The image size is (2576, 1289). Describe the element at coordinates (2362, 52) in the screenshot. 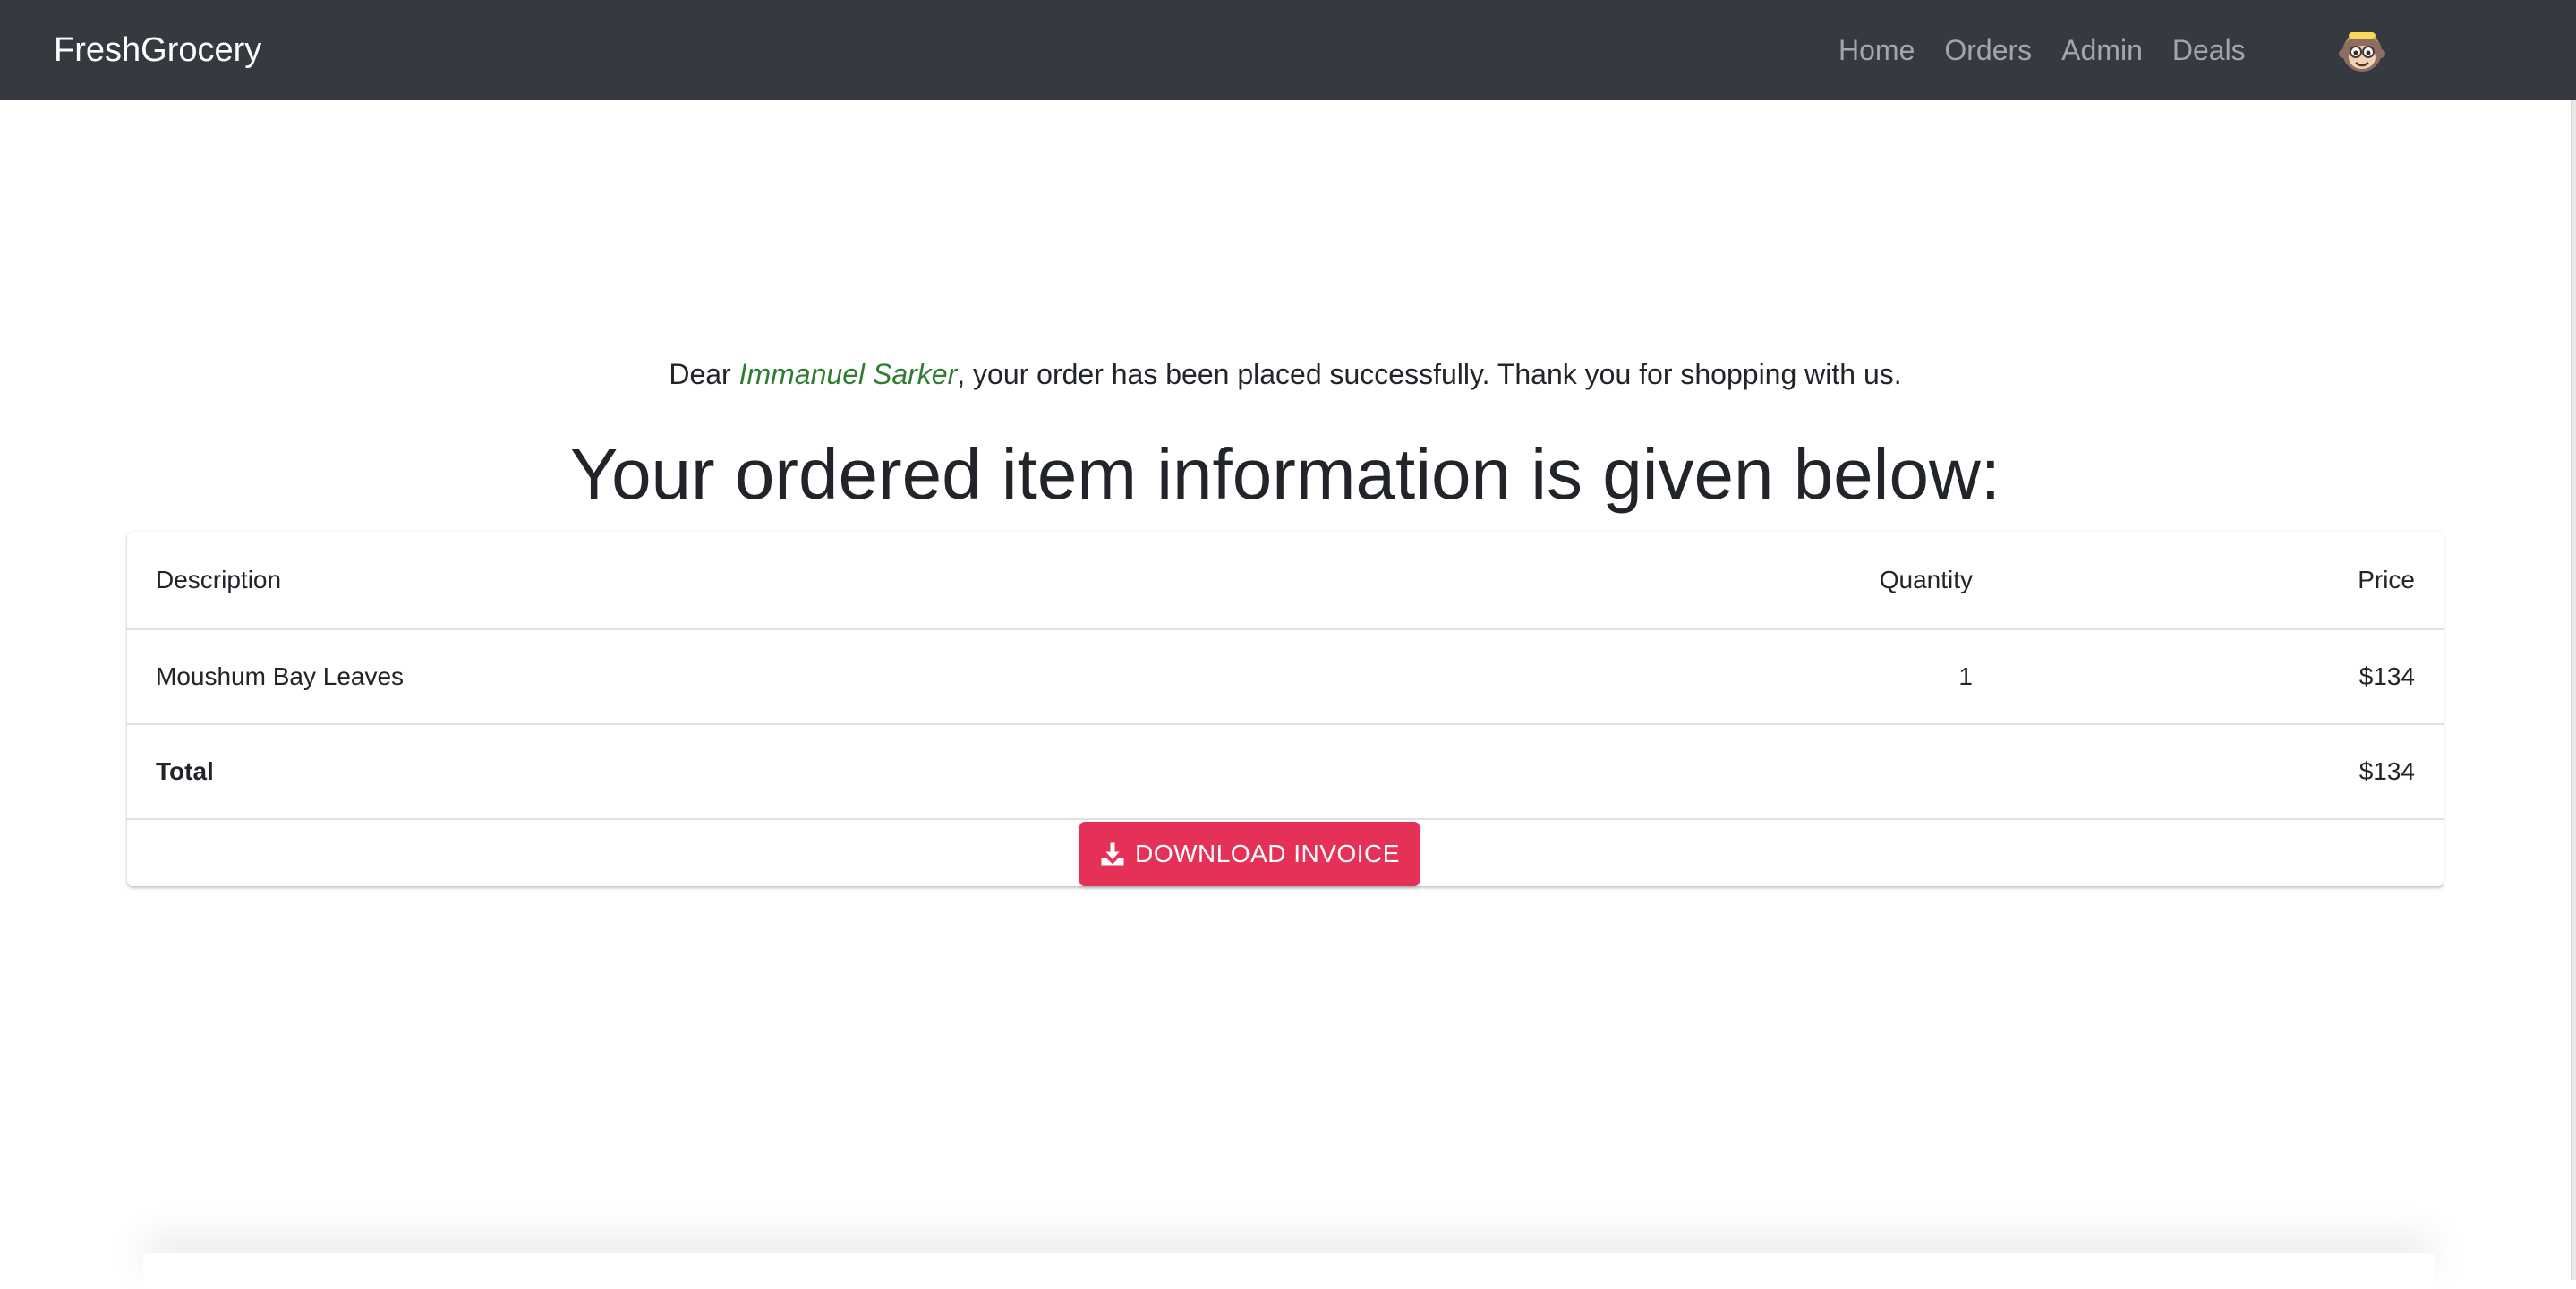

I see `monkey-avatar-icon` at that location.